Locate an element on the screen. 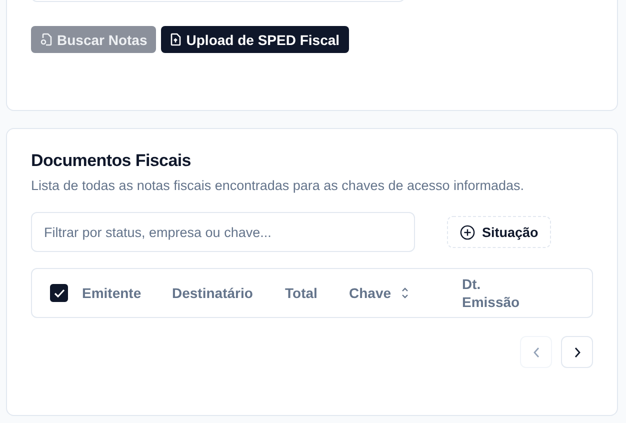 The width and height of the screenshot is (626, 423). column-header: Emitente is located at coordinates (112, 293).